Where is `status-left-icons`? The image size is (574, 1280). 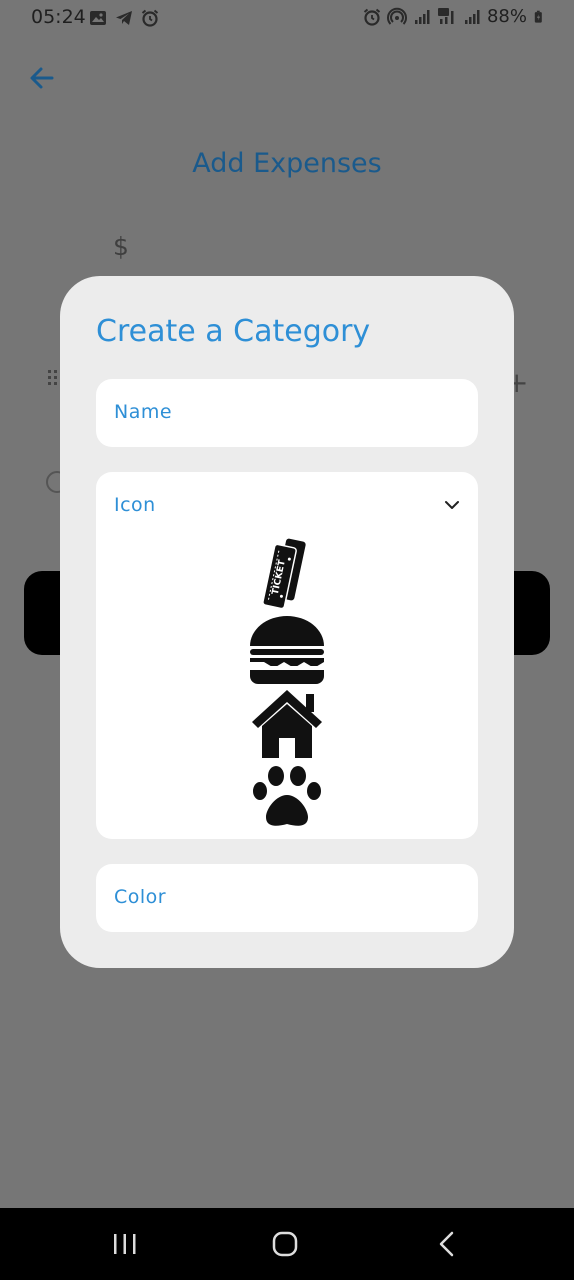
status-left-icons is located at coordinates (124, 18).